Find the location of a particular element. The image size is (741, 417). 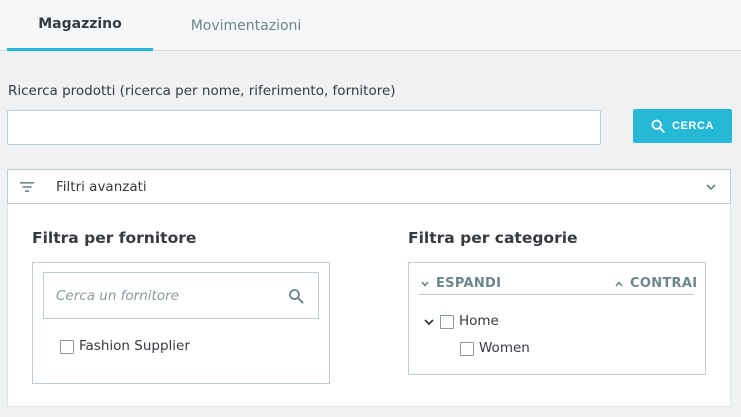

category-label-women: Women is located at coordinates (504, 348).